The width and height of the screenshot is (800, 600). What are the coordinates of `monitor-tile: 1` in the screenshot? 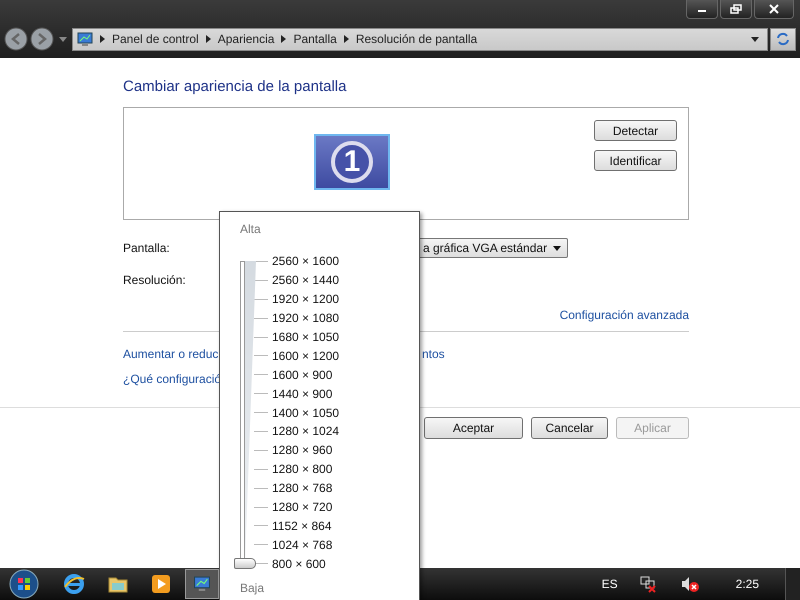 It's located at (352, 162).